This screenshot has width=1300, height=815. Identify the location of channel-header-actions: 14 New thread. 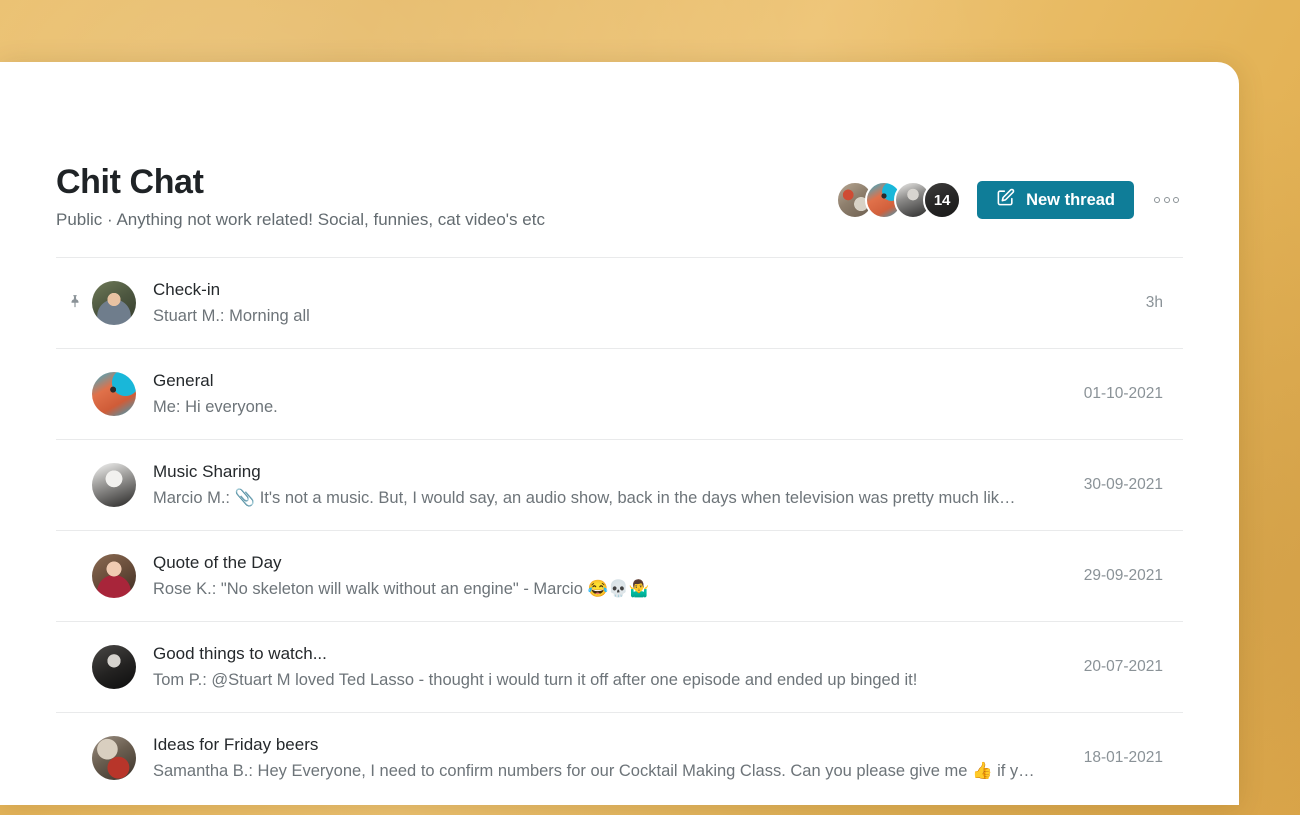
(1009, 190).